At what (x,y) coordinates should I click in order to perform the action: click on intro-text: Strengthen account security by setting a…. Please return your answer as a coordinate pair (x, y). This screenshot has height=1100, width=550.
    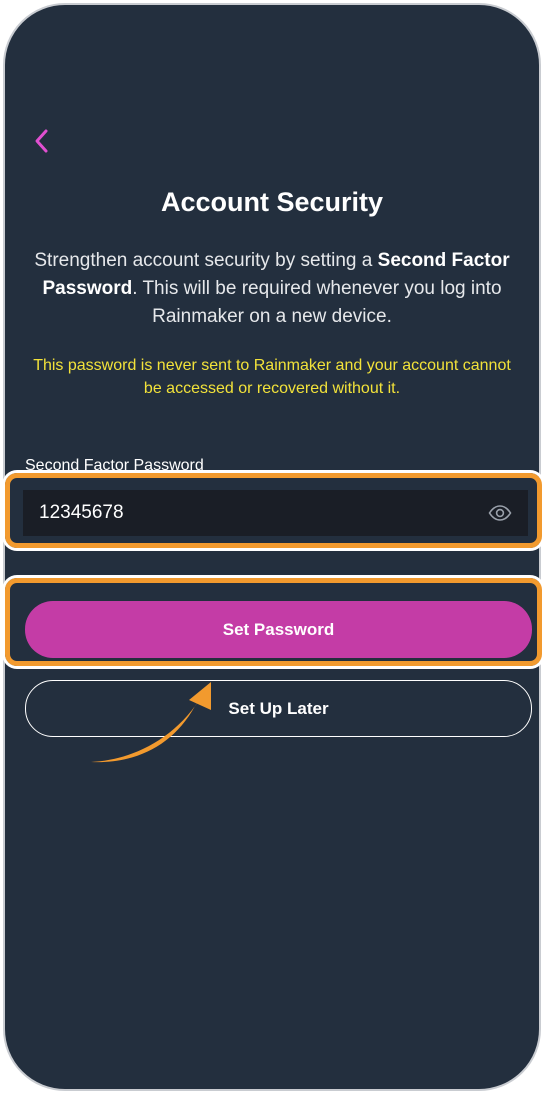
    Looking at the image, I should click on (272, 289).